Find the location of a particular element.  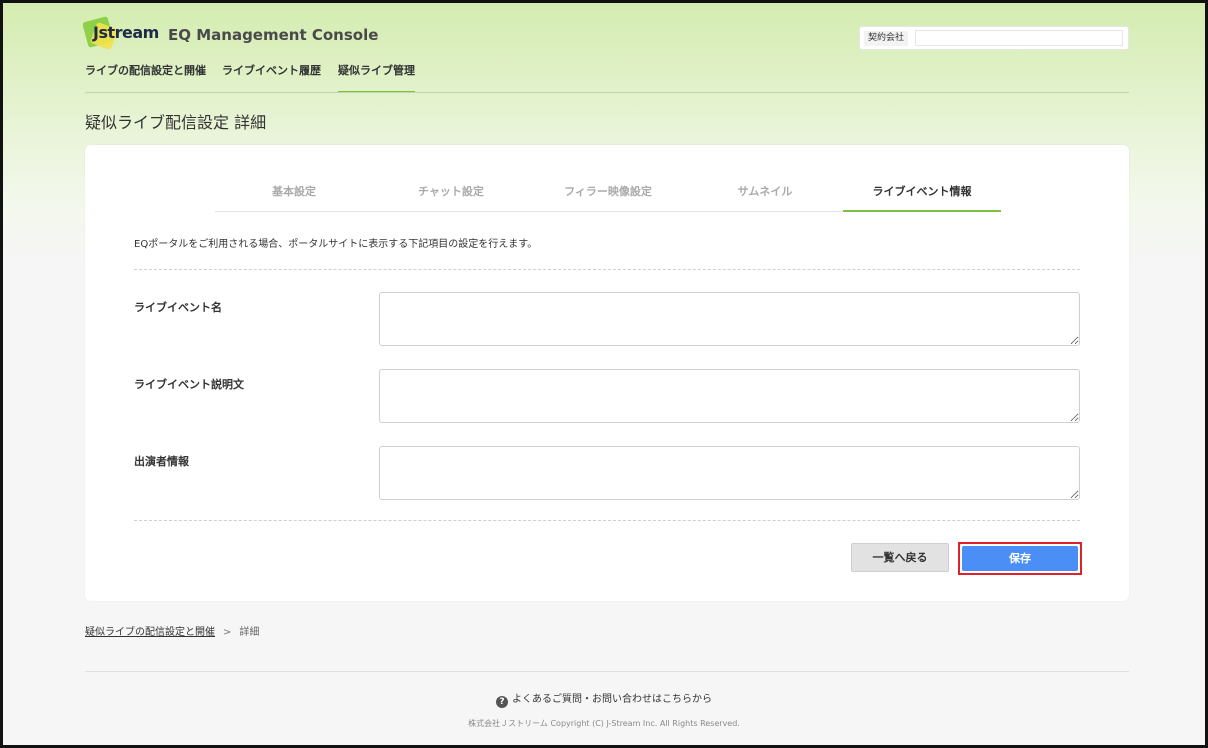

tab-live-event-info: ライブイベント情報 is located at coordinates (922, 196).